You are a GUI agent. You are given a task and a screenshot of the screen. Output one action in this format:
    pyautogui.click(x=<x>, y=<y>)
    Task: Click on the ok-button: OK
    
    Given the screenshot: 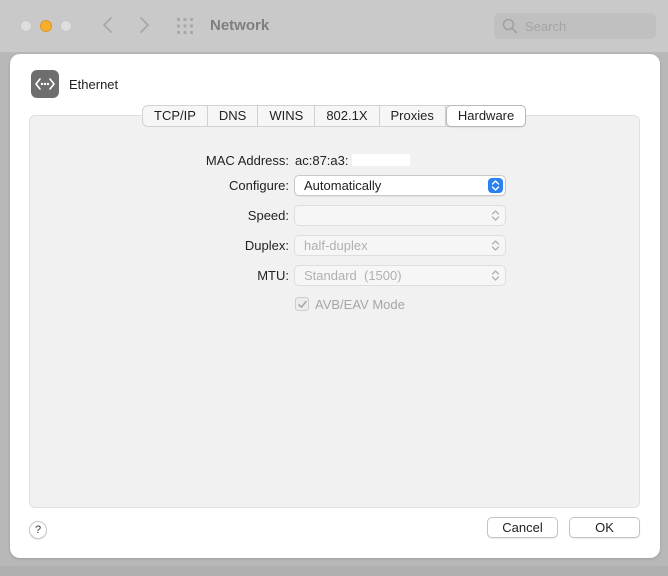 What is the action you would take?
    pyautogui.click(x=604, y=527)
    